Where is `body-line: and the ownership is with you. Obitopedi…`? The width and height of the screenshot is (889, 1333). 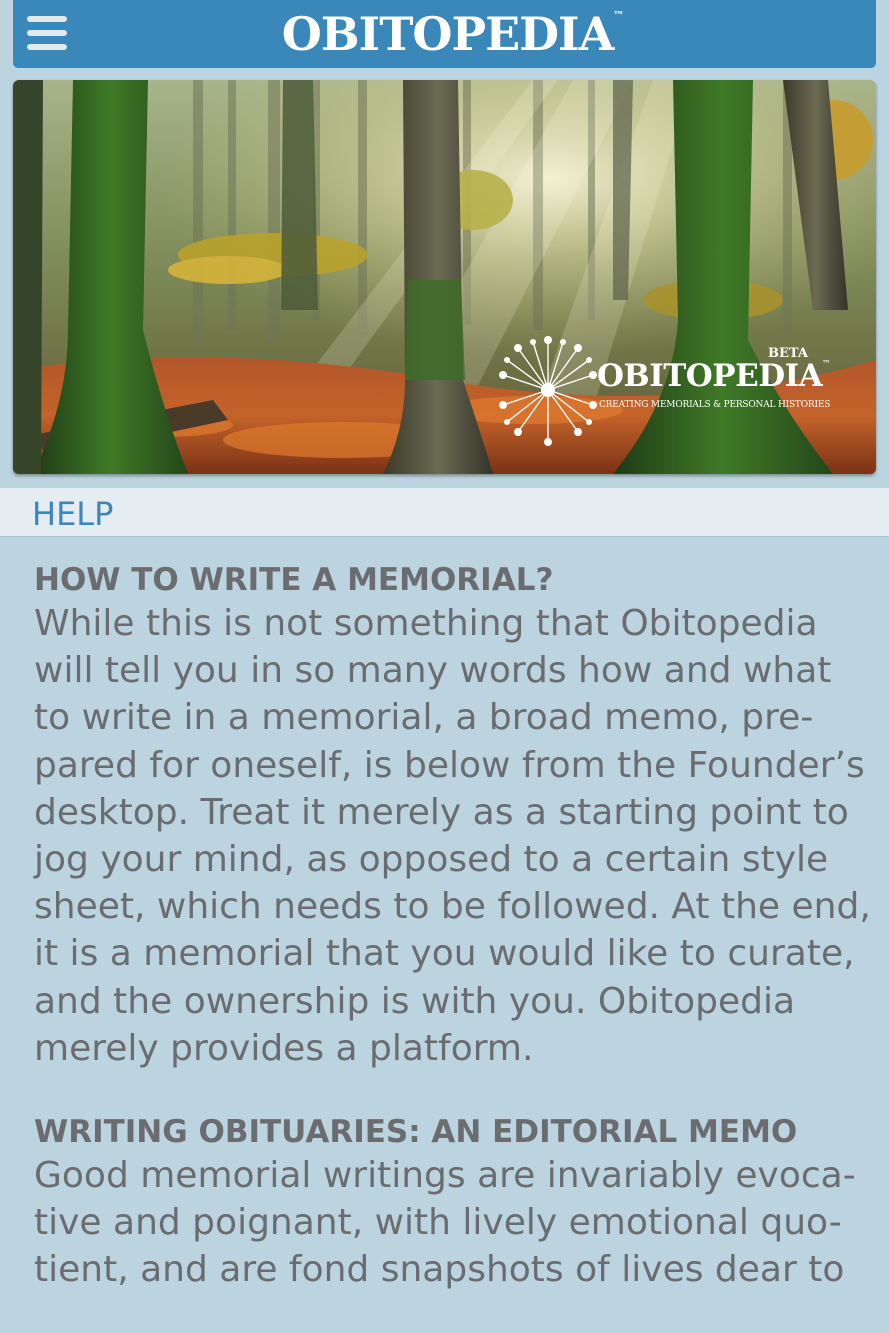
body-line: and the ownership is with you. Obitopedi… is located at coordinates (415, 1001).